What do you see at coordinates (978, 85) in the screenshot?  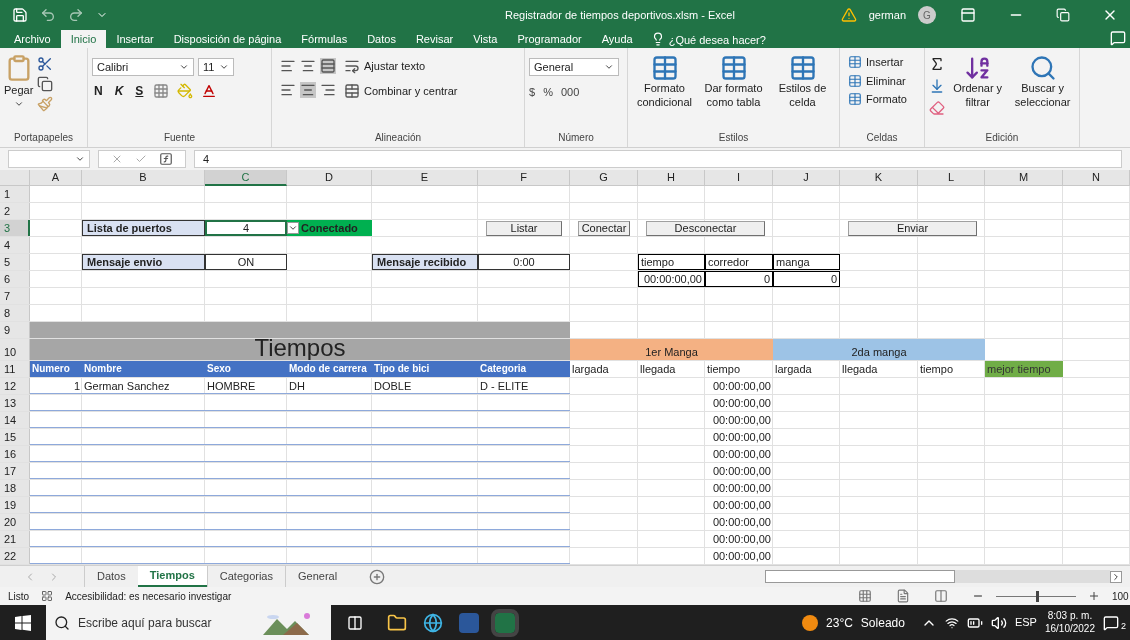 I see `sort-filter-button: Ordenar y filtrar` at bounding box center [978, 85].